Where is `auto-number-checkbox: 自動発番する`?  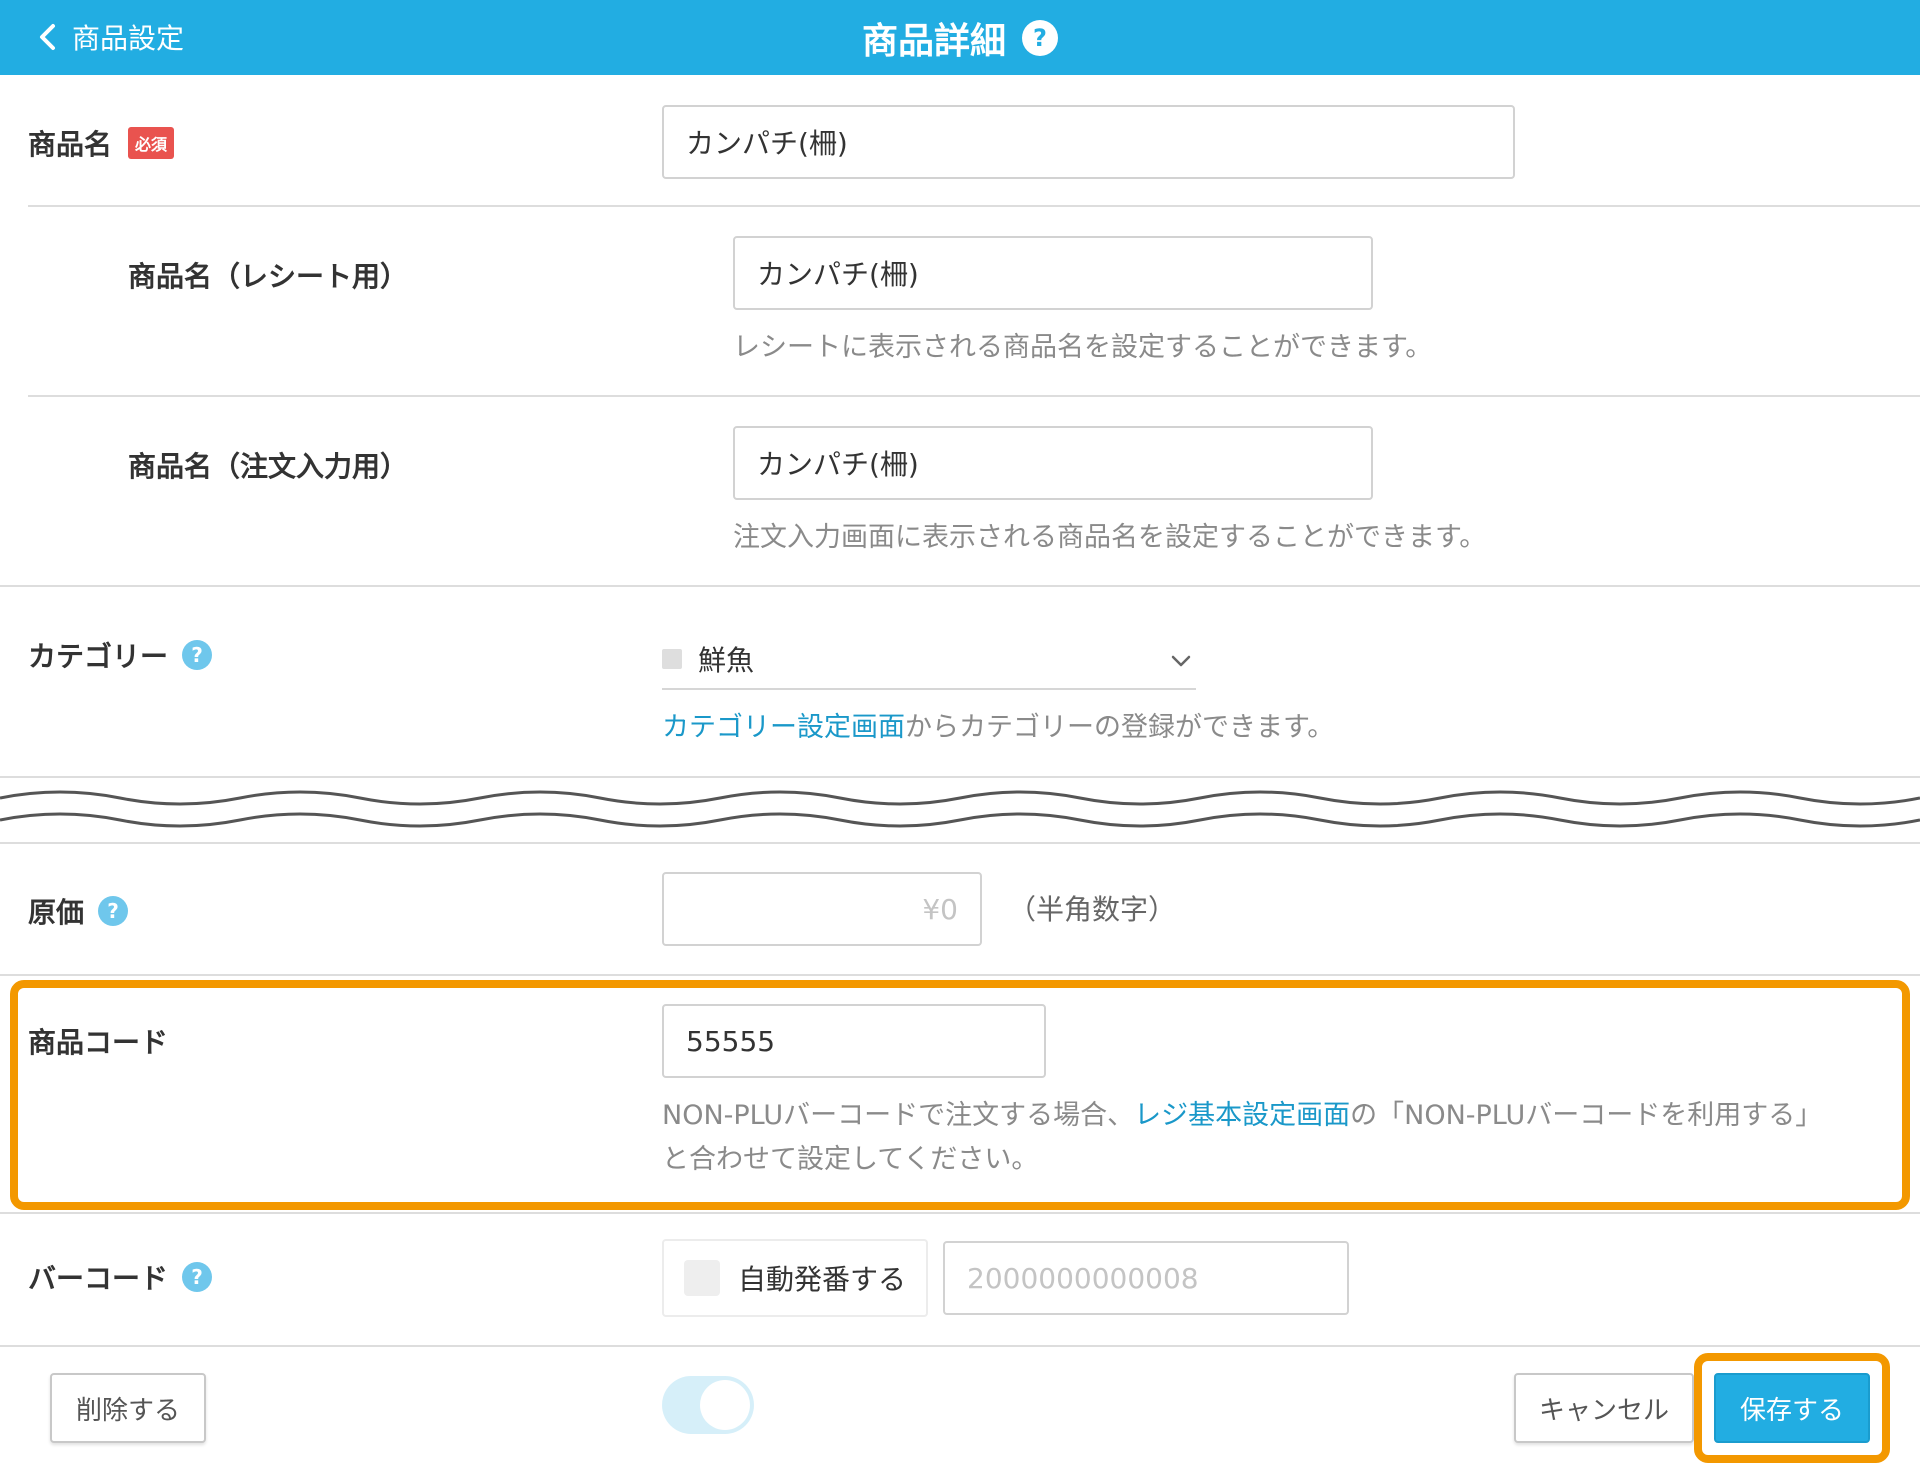
auto-number-checkbox: 自動発番する is located at coordinates (795, 1278).